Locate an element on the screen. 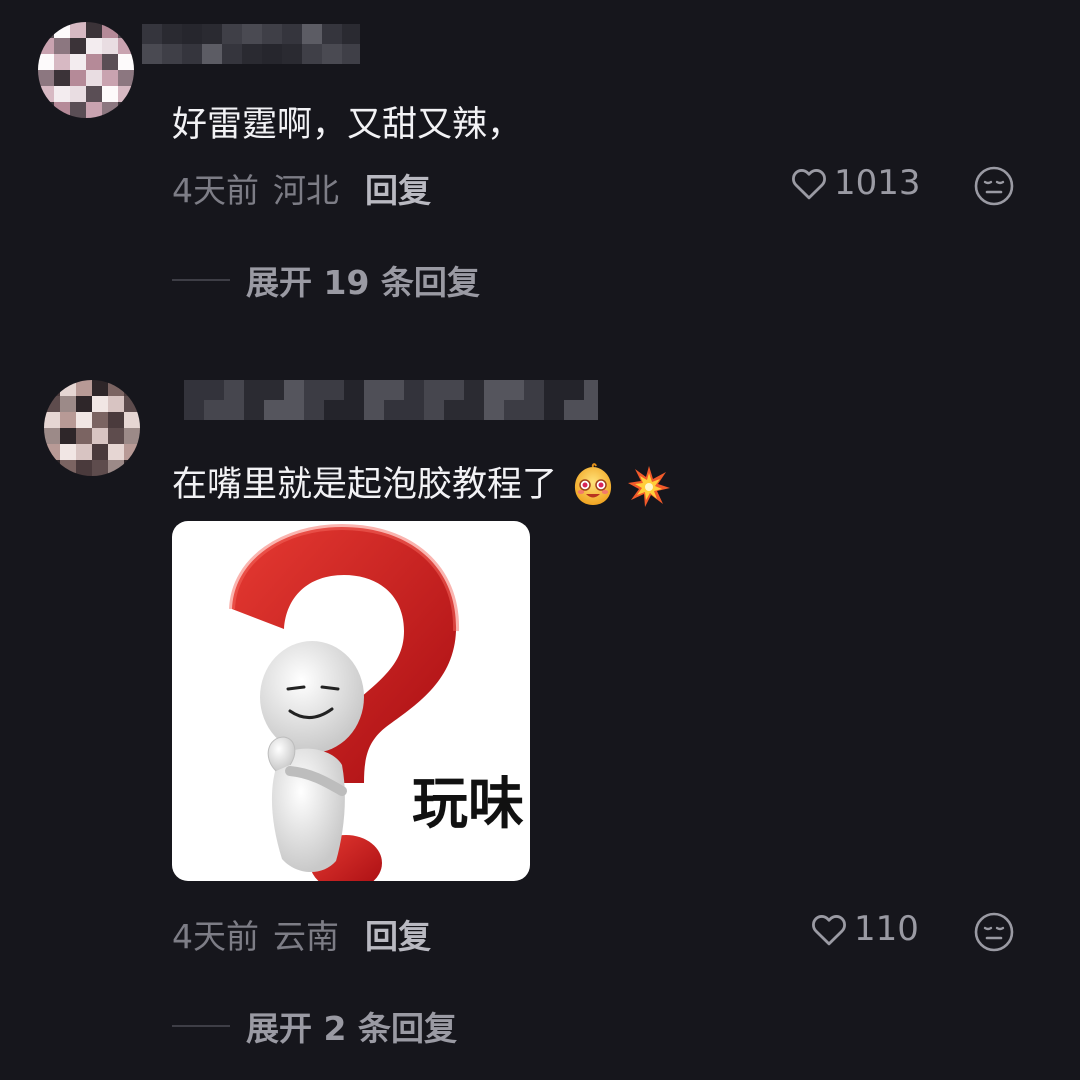 The width and height of the screenshot is (1080, 1080). comment-text-body: 在嘴里就是起泡胶教程了 is located at coordinates (365, 485).